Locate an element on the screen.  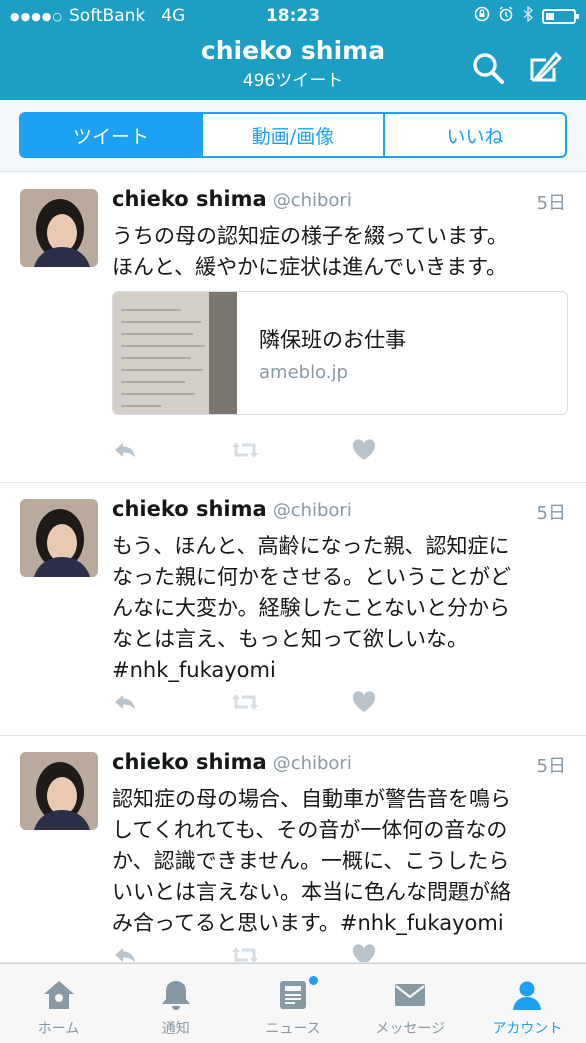
battery-icon is located at coordinates (560, 16).